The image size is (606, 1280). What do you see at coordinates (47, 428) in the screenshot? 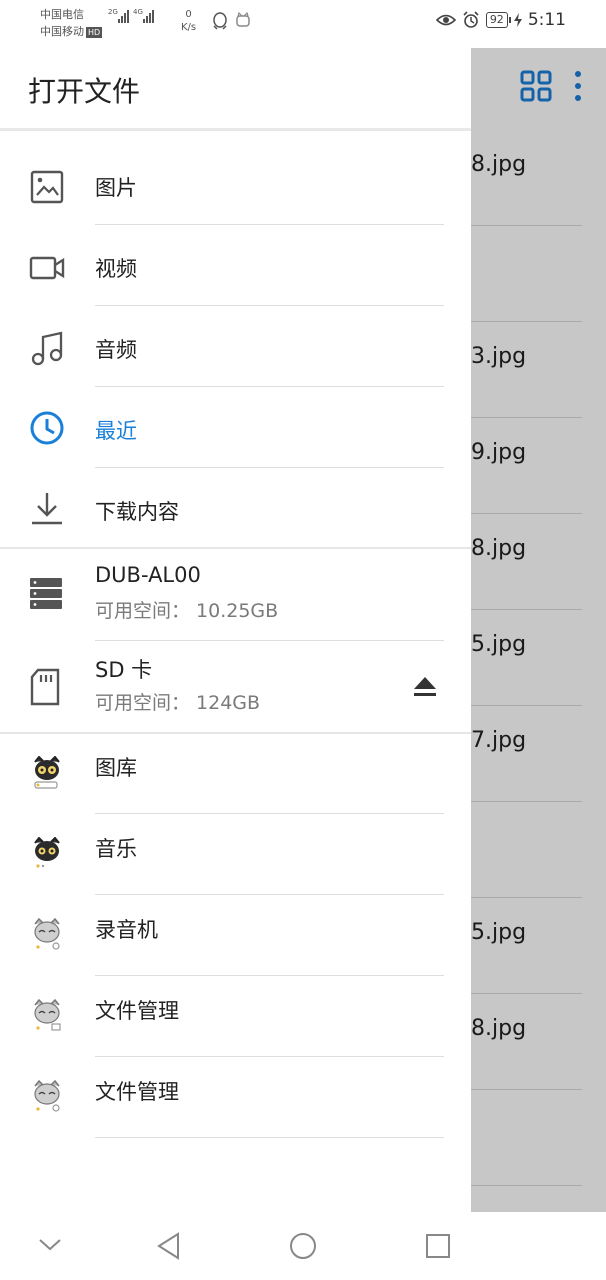
I see `clock-icon` at bounding box center [47, 428].